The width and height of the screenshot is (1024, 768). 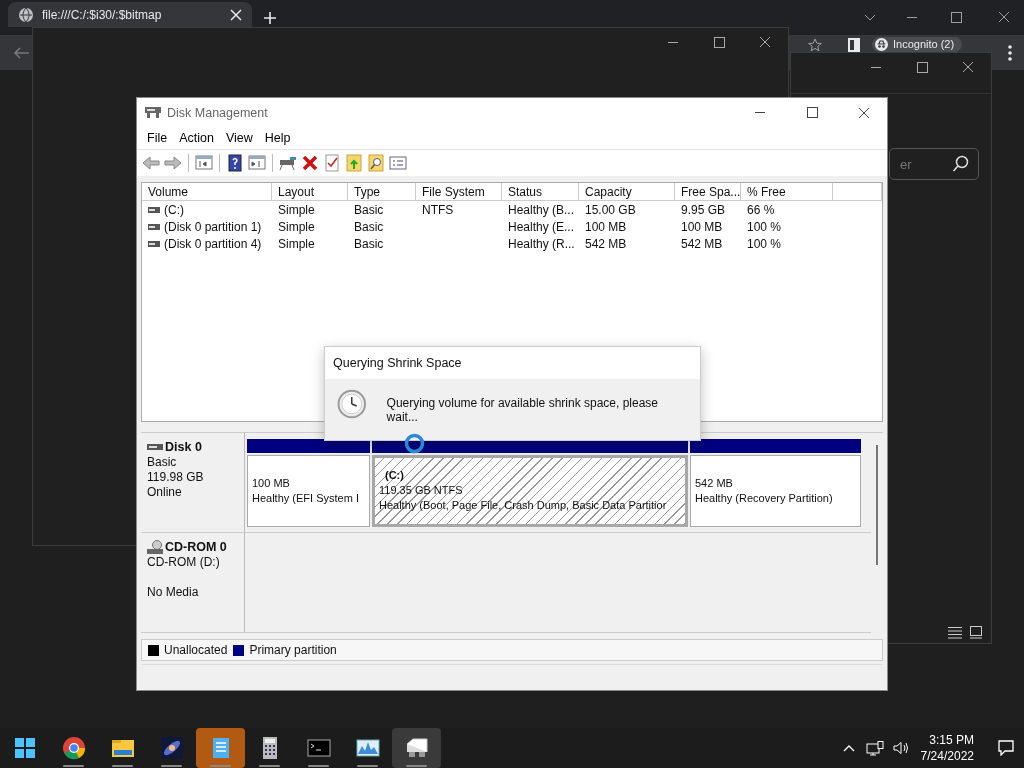 I want to click on taskbar-button, so click(x=416, y=748).